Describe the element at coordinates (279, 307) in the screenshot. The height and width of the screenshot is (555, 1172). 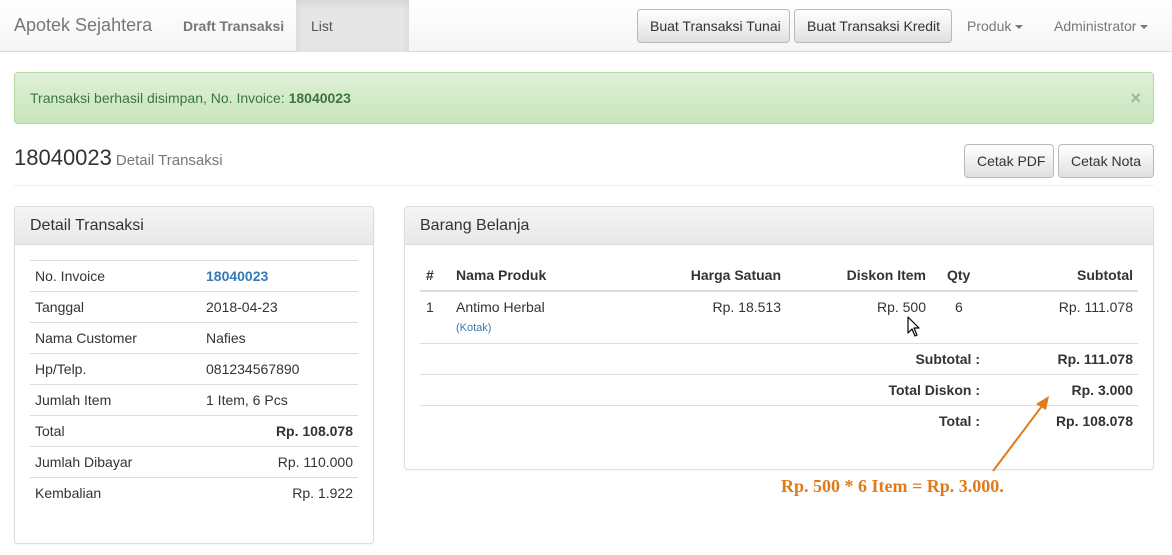
I see `row-value: 2018-04-23` at that location.